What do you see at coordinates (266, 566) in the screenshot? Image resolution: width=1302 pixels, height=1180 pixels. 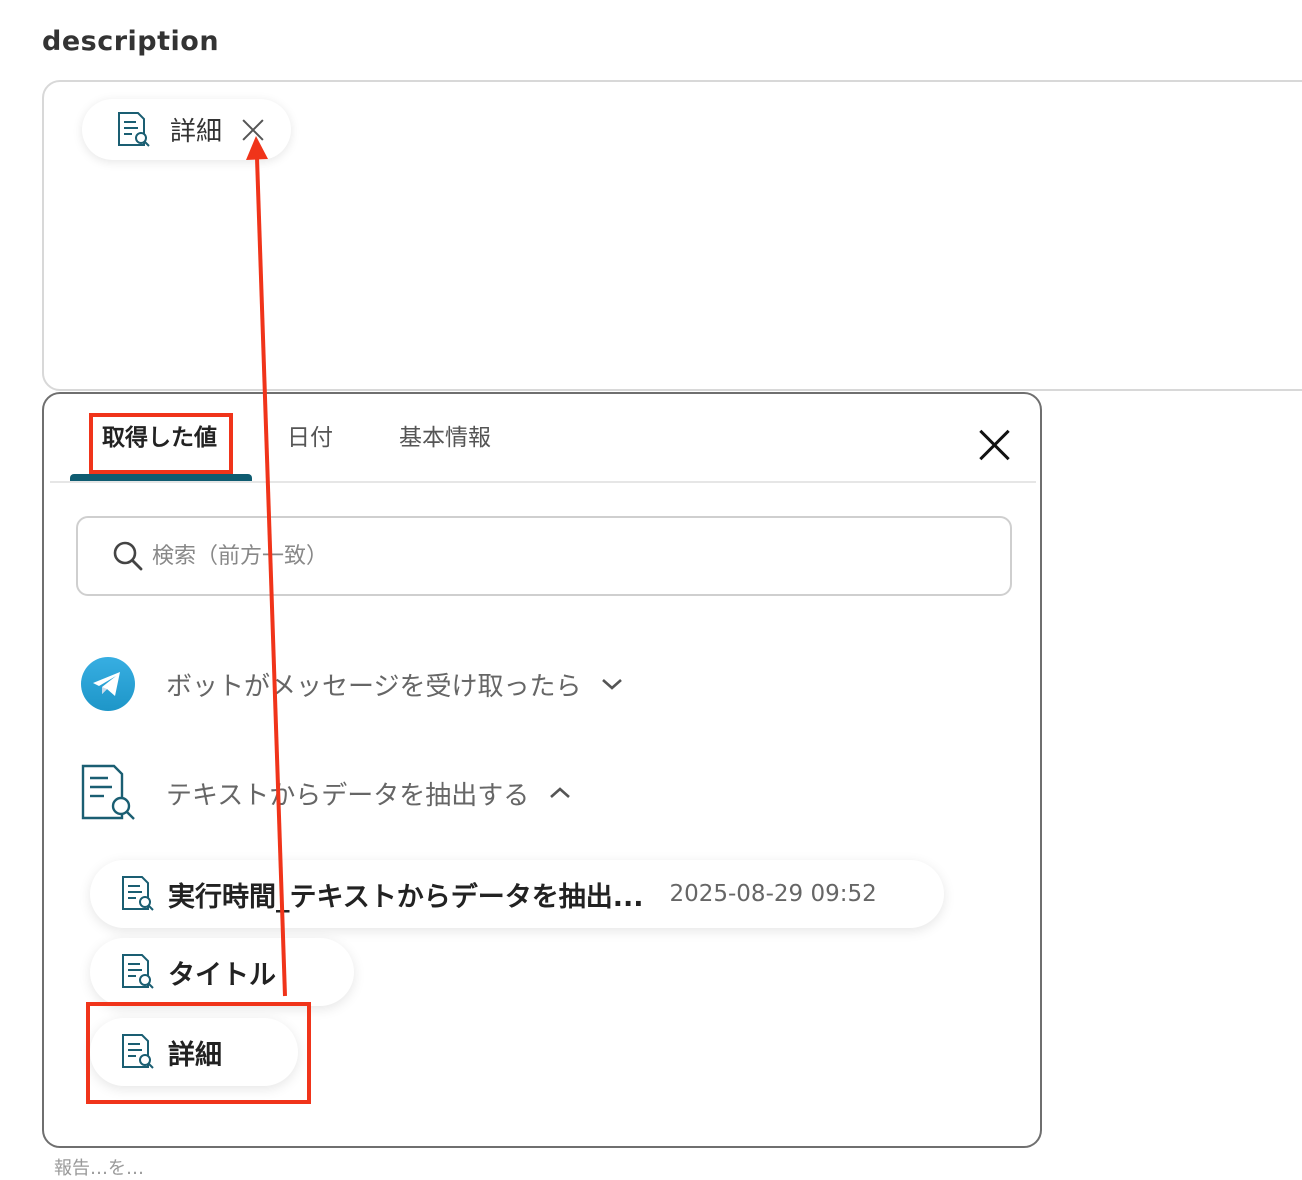 I see `annotation-arrow` at bounding box center [266, 566].